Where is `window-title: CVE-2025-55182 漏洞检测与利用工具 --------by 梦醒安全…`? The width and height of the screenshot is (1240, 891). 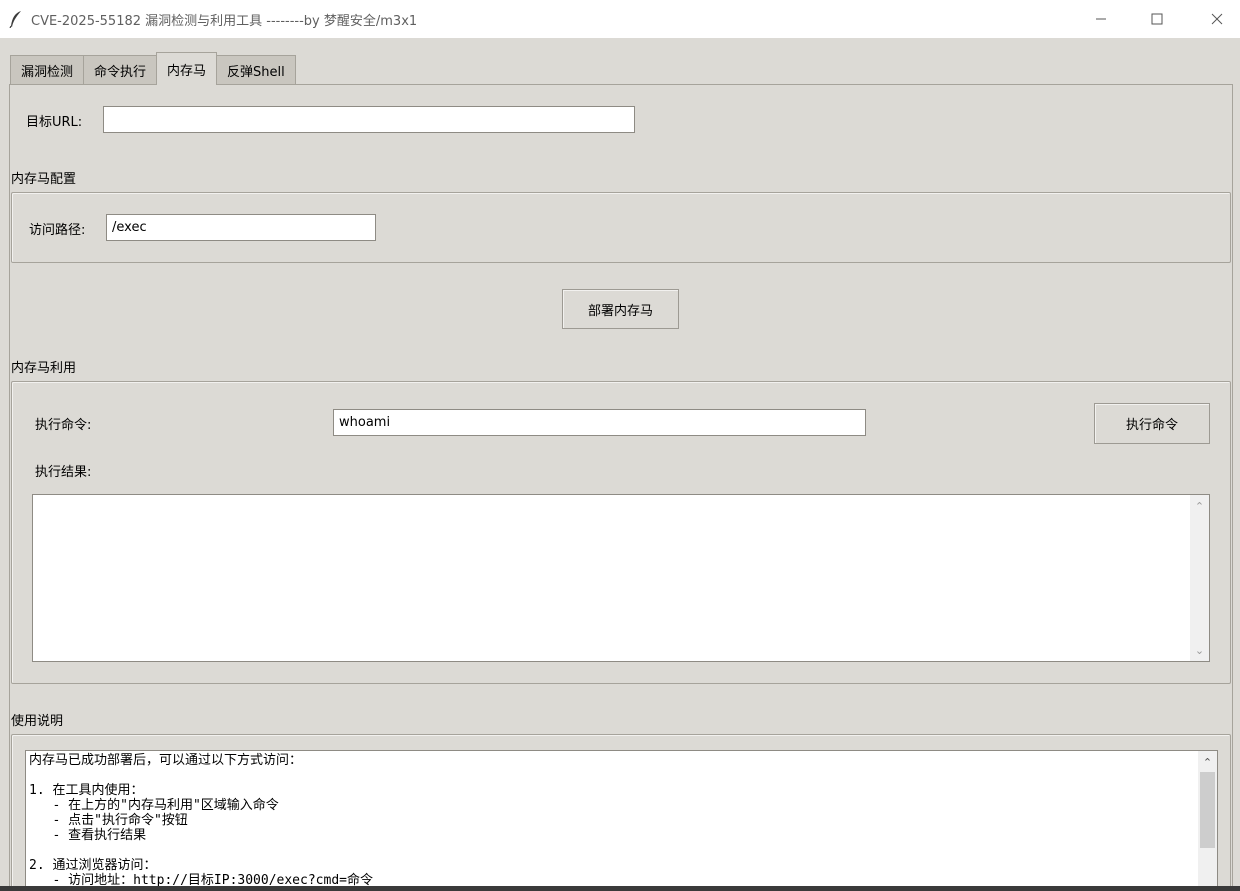
window-title: CVE-2025-55182 漏洞检测与利用工具 --------by 梦醒安全… is located at coordinates (224, 21).